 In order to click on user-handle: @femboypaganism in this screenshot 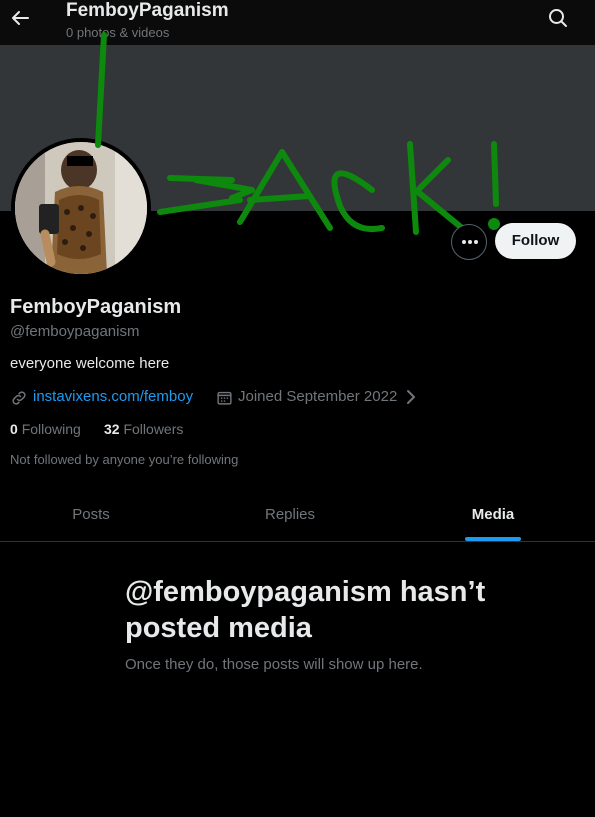, I will do `click(75, 331)`.